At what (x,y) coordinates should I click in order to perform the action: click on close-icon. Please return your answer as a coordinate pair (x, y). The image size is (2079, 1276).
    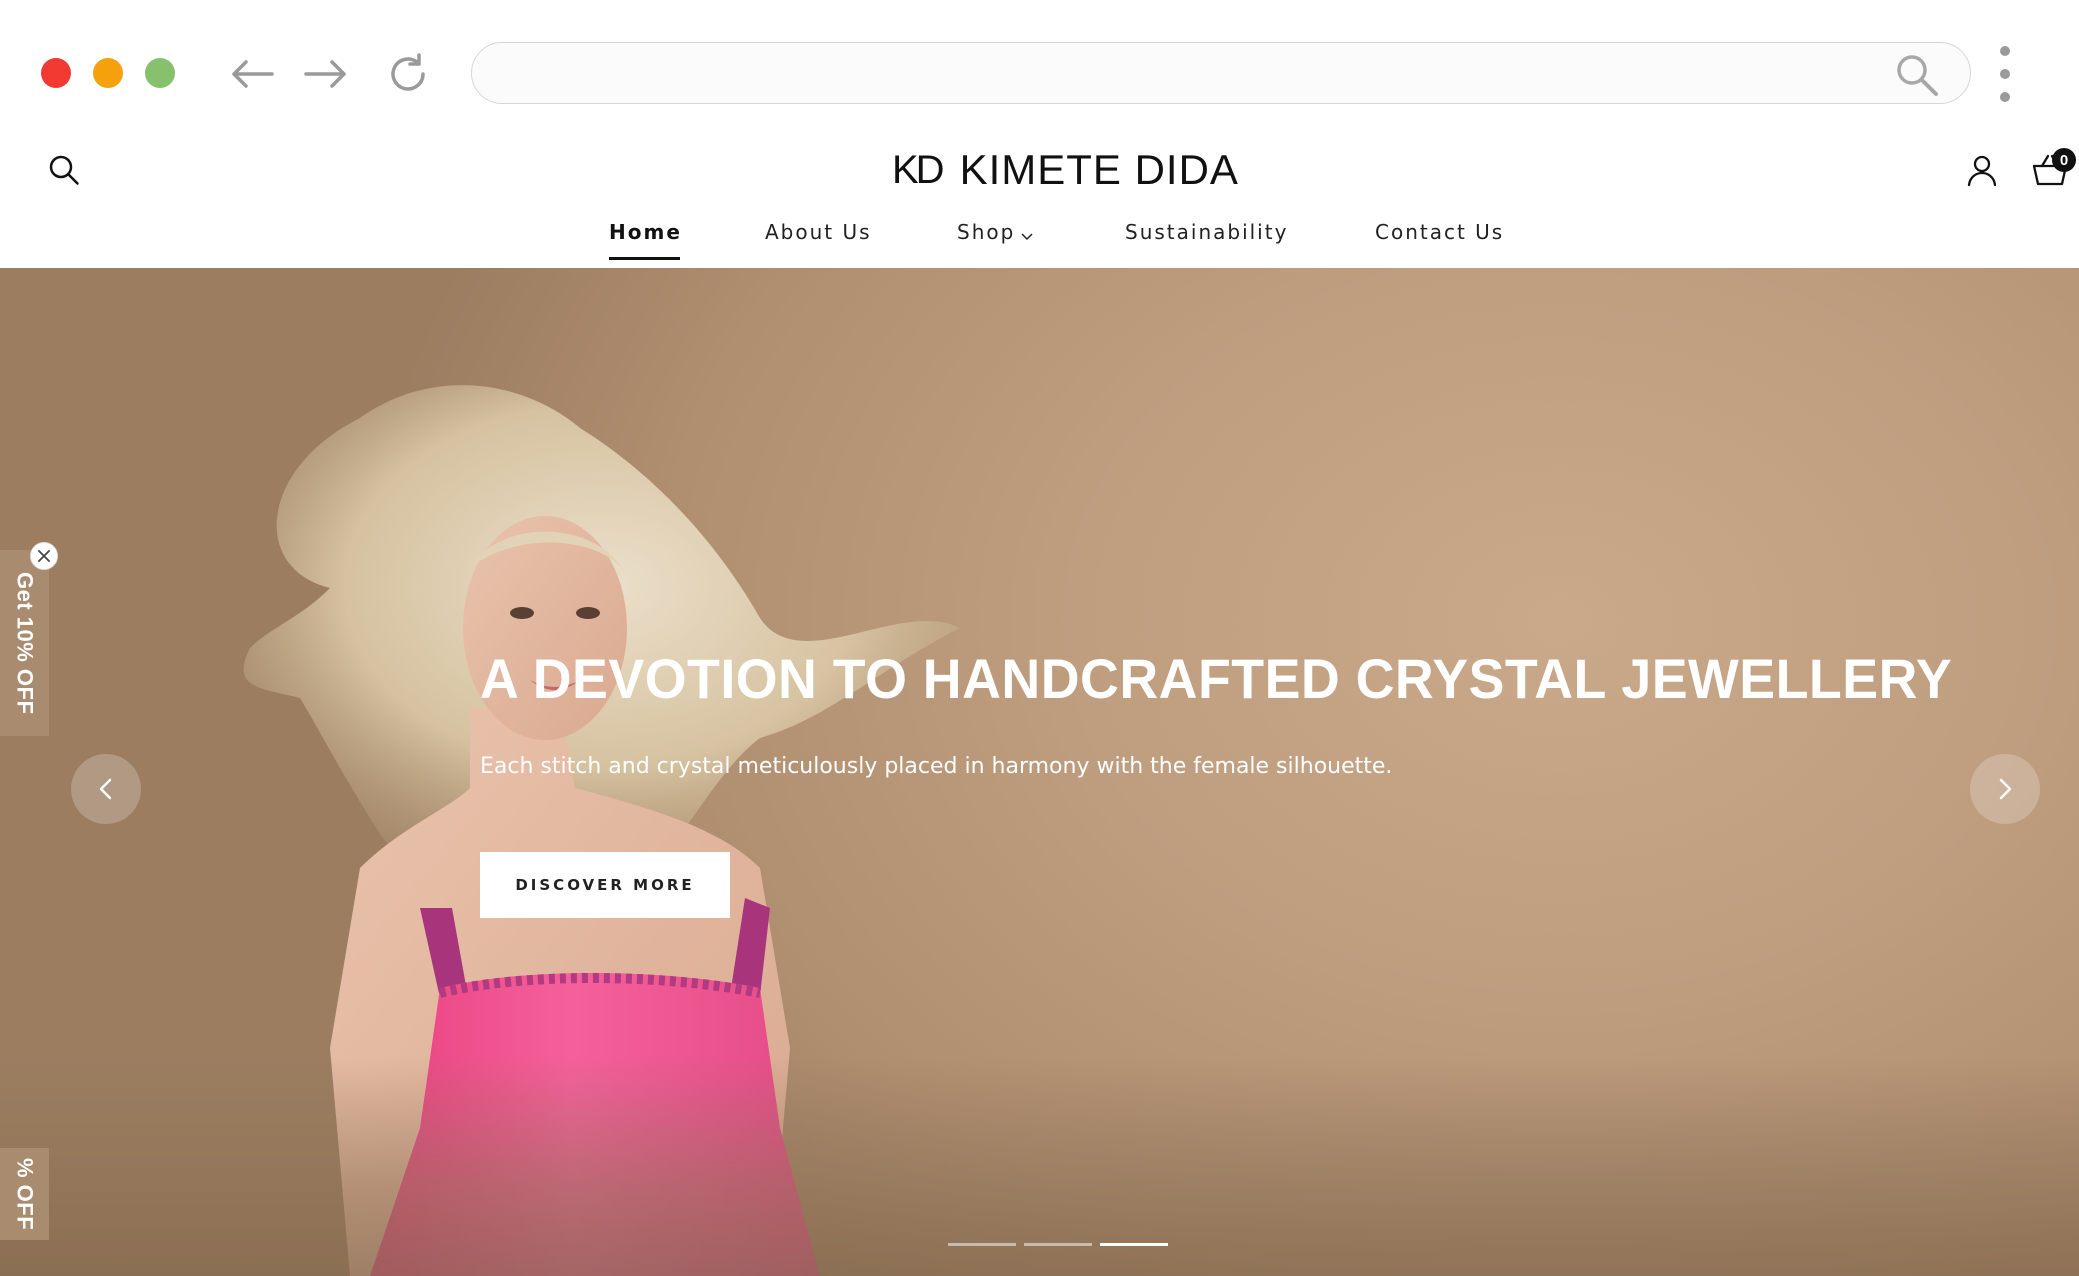
    Looking at the image, I should click on (44, 556).